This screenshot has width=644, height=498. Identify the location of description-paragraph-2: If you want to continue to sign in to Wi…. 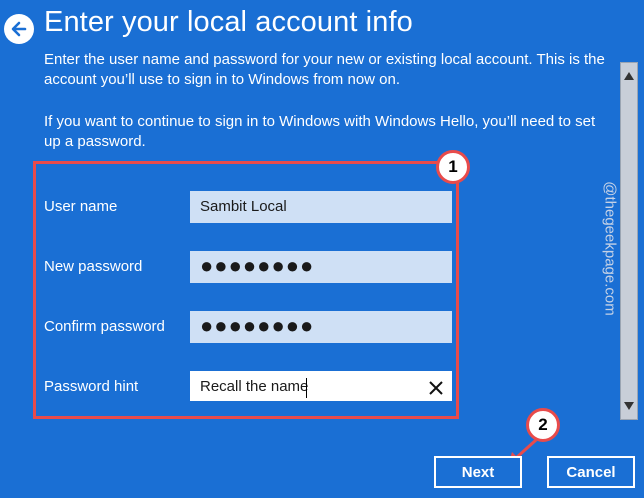
(320, 131).